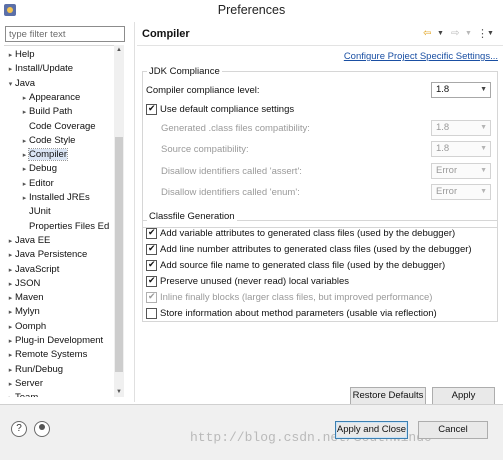 This screenshot has height=460, width=503. Describe the element at coordinates (371, 430) in the screenshot. I see `apply-and-close-button: Apply and Close` at that location.